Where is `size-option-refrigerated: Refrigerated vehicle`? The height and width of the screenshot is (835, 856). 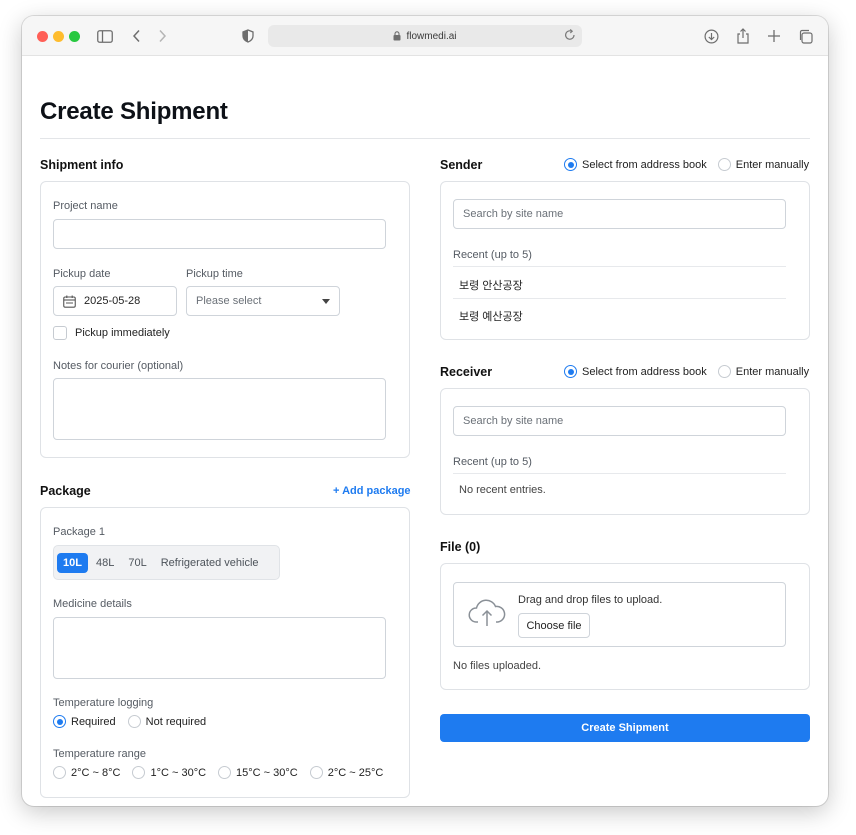 size-option-refrigerated: Refrigerated vehicle is located at coordinates (210, 563).